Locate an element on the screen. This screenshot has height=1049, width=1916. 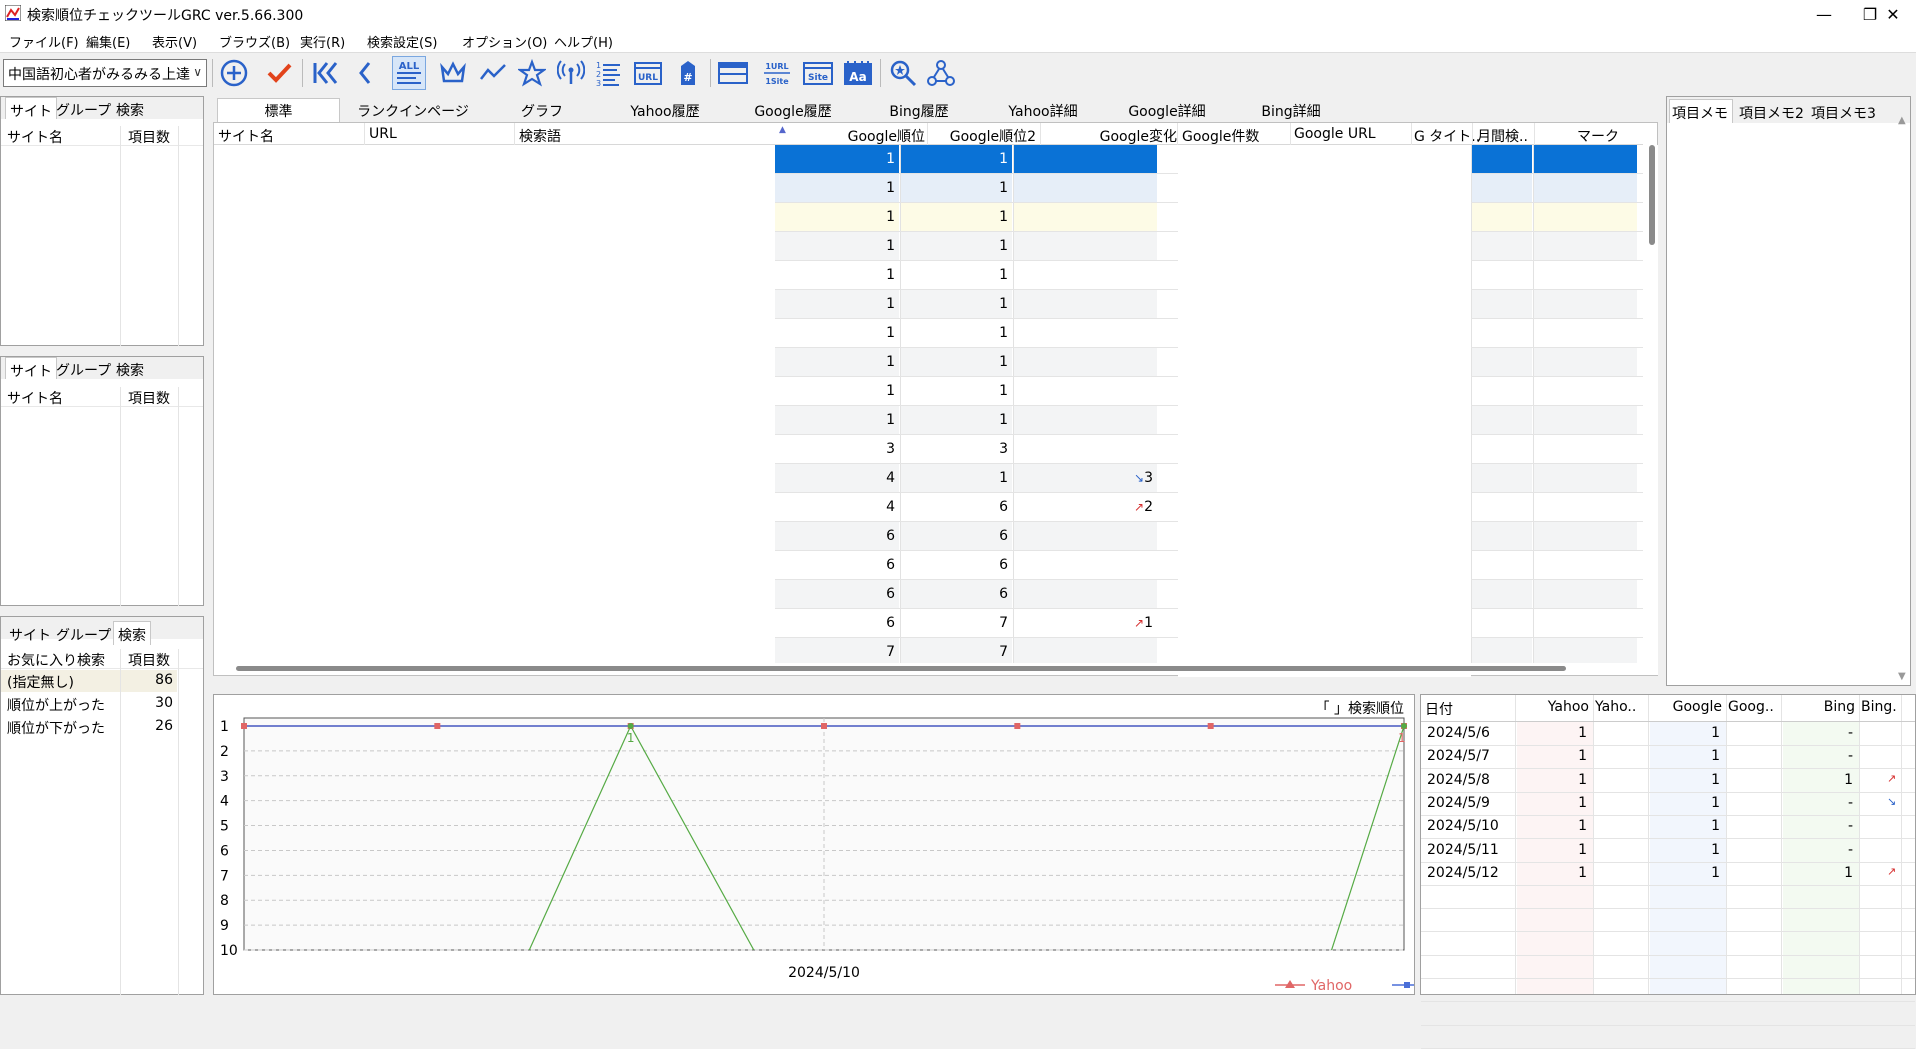
google-change-cell: ↗2 is located at coordinates (1085, 507).